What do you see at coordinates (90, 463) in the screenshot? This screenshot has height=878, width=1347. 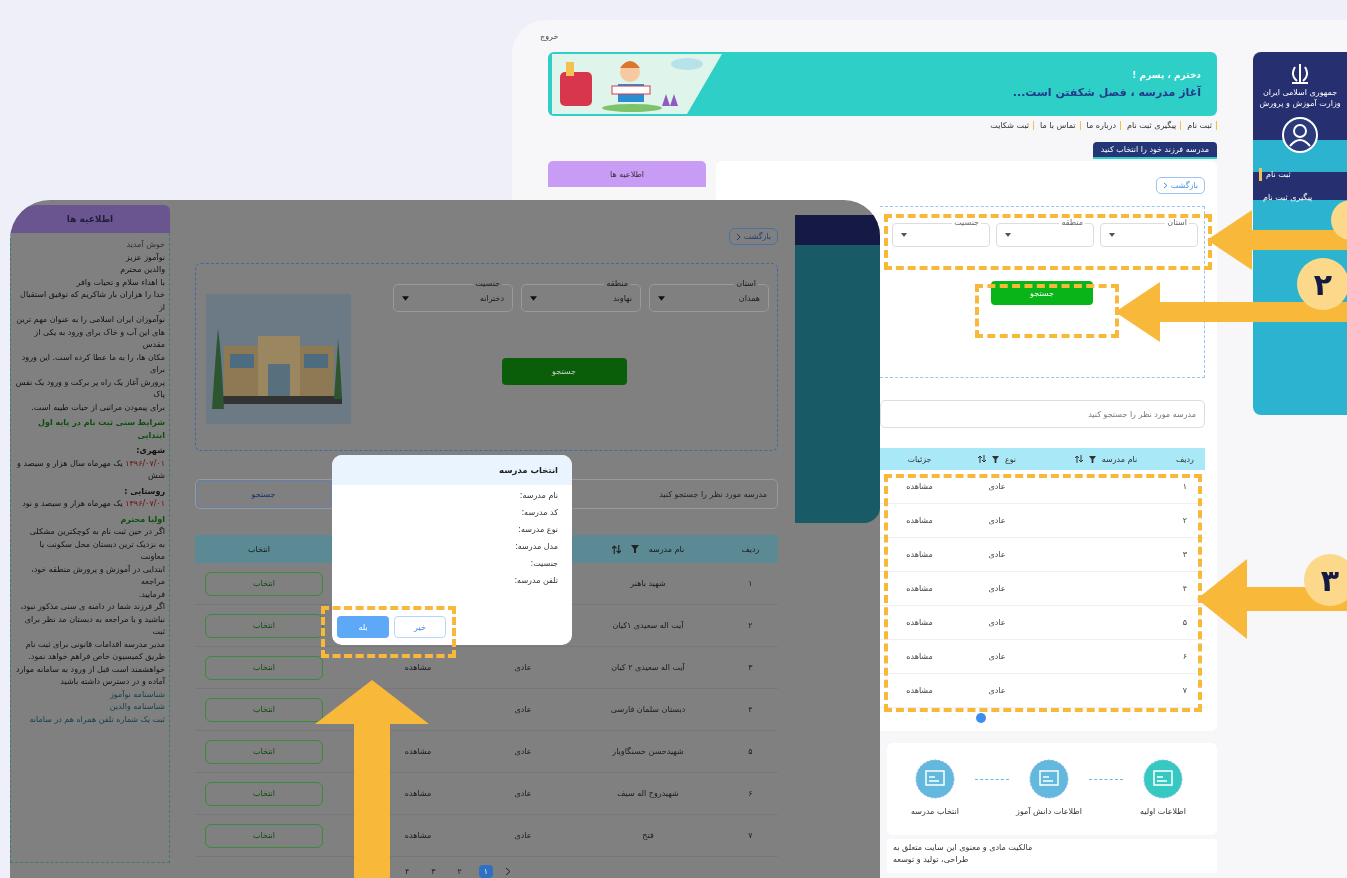 I see `announcement-text: ۱۳۹۶/۰۷/۰۱ یک مهرماه سال هزار و سیصد و` at bounding box center [90, 463].